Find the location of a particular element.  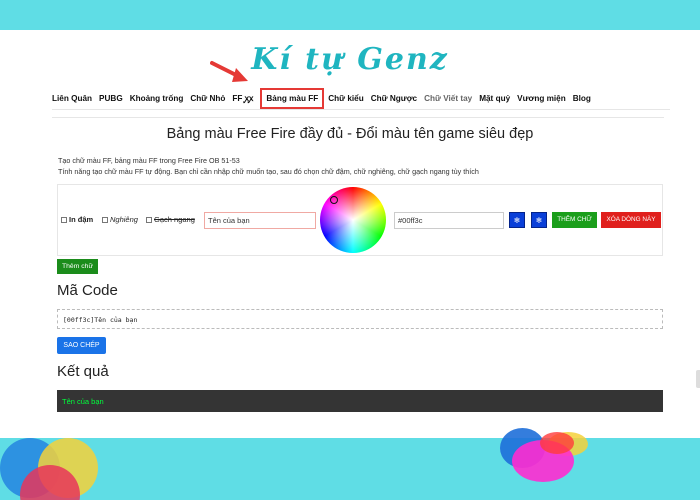

nav-item-blog: Blog is located at coordinates (582, 98).